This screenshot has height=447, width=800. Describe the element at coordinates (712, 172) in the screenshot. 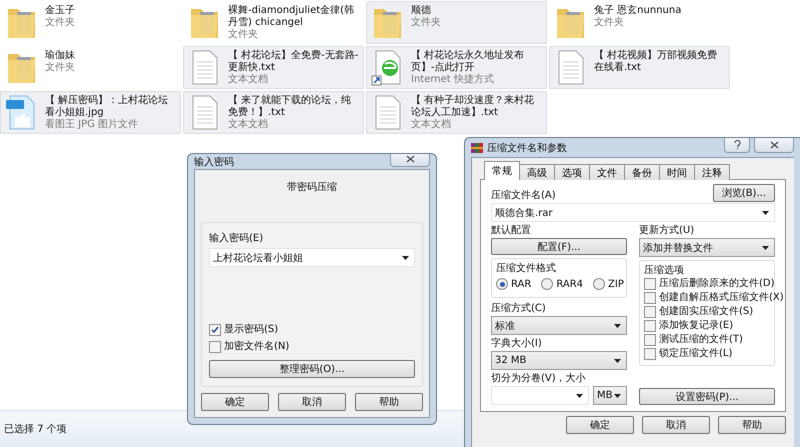

I see `tab: 注释` at that location.